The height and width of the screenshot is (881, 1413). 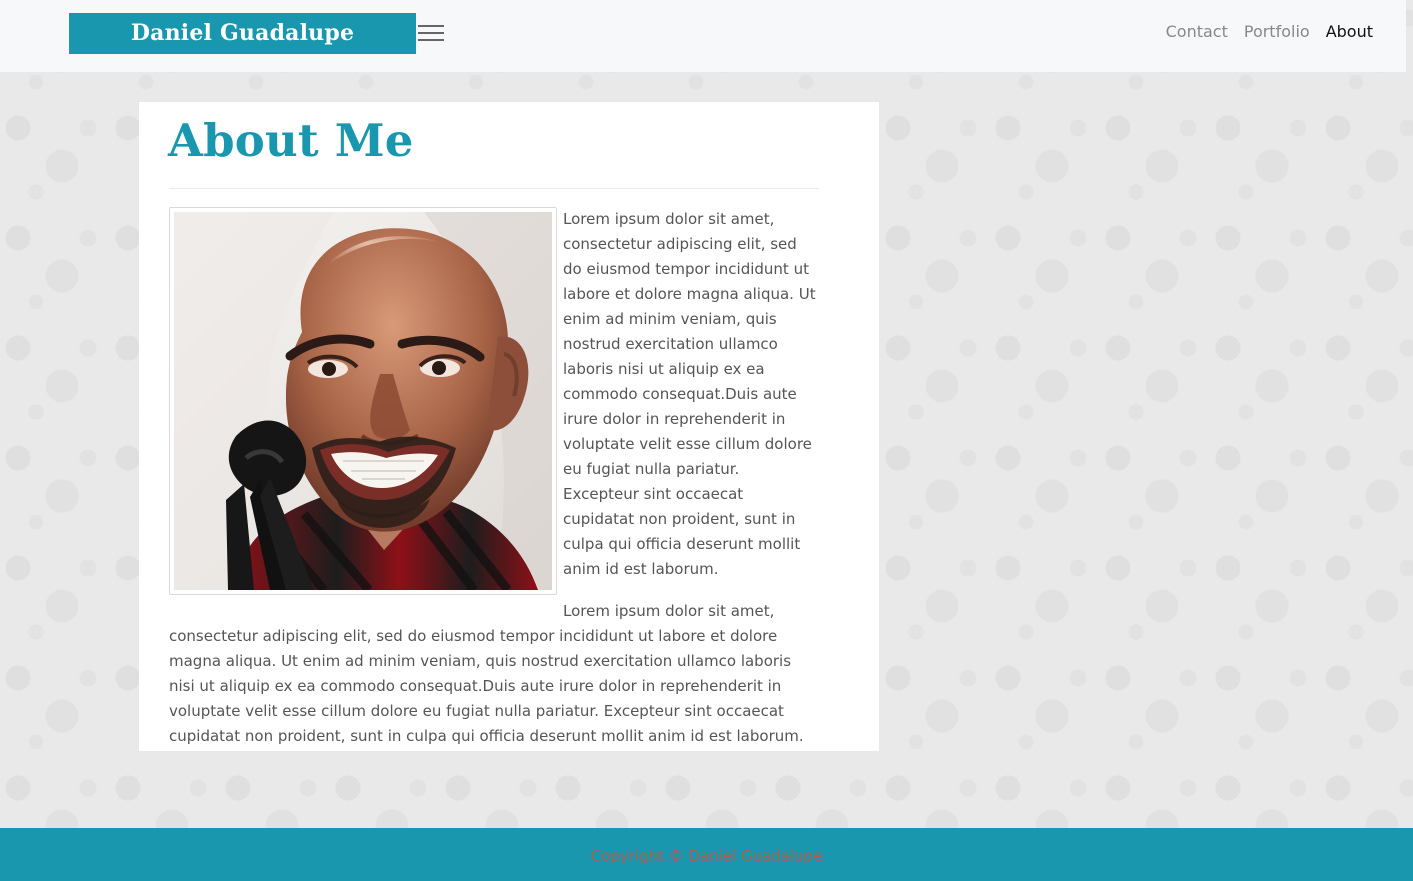 What do you see at coordinates (494, 188) in the screenshot?
I see `title-divider` at bounding box center [494, 188].